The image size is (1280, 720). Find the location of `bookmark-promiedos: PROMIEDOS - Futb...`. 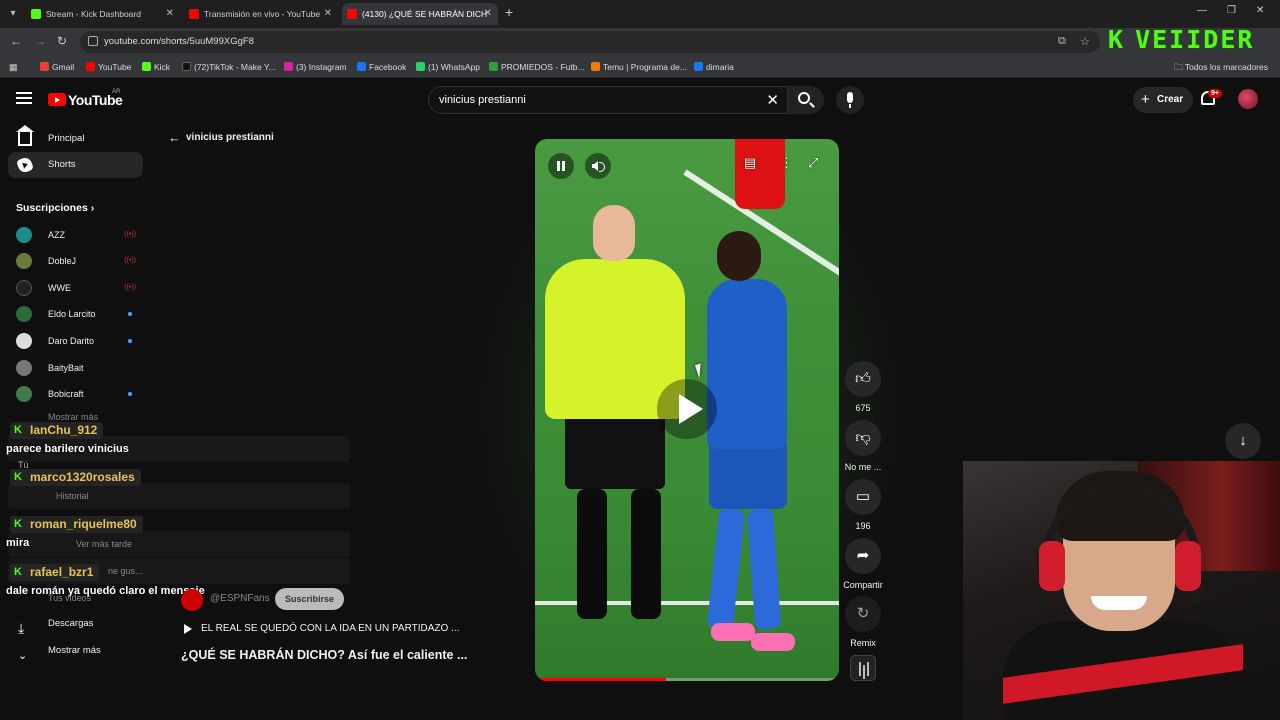

bookmark-promiedos: PROMIEDOS - Futb... is located at coordinates (537, 67).